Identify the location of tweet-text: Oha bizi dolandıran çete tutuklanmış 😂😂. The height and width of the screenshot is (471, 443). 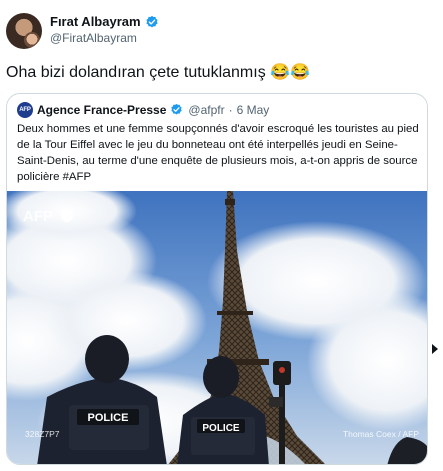
(158, 72).